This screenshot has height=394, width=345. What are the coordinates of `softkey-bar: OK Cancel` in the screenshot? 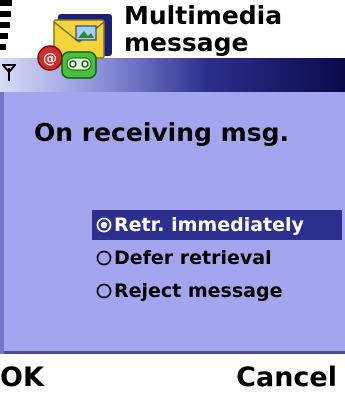 It's located at (172, 375).